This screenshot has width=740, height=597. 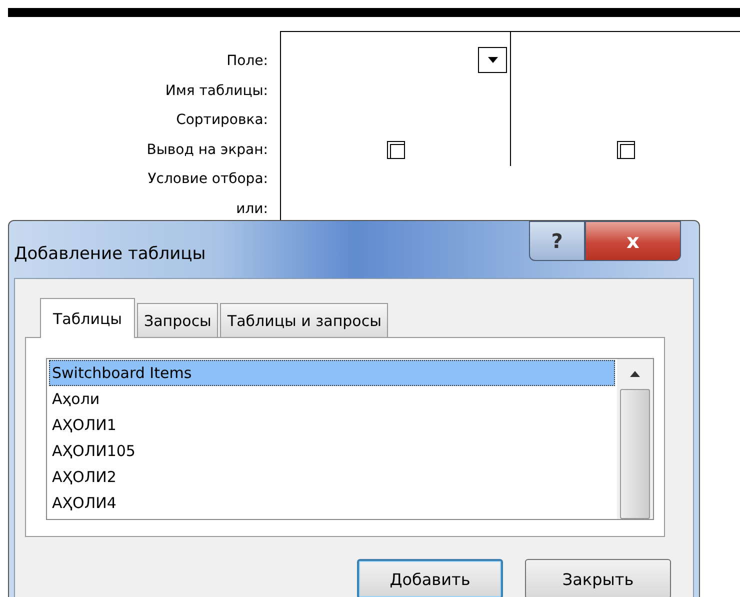 I want to click on list-item: АҲОЛИ4, so click(x=332, y=503).